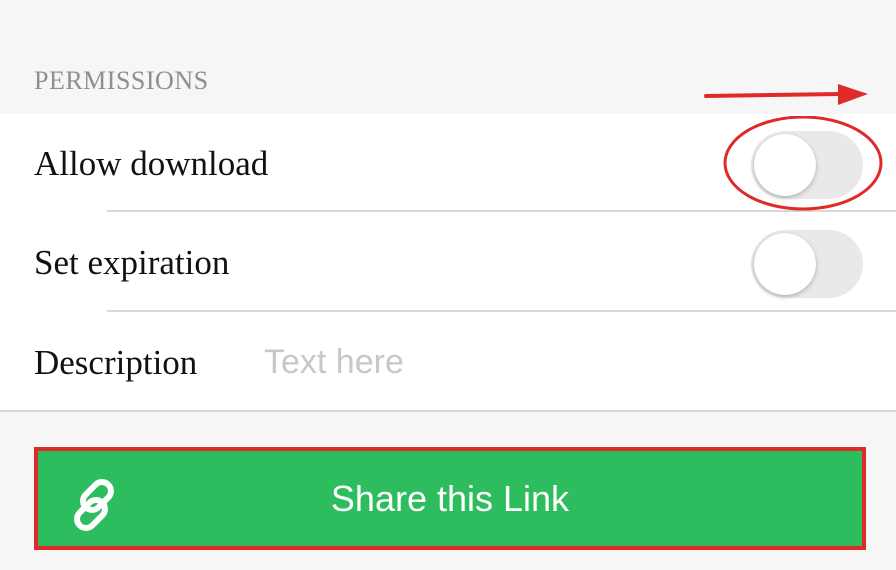 The height and width of the screenshot is (570, 896). What do you see at coordinates (116, 362) in the screenshot?
I see `description-label: Description` at bounding box center [116, 362].